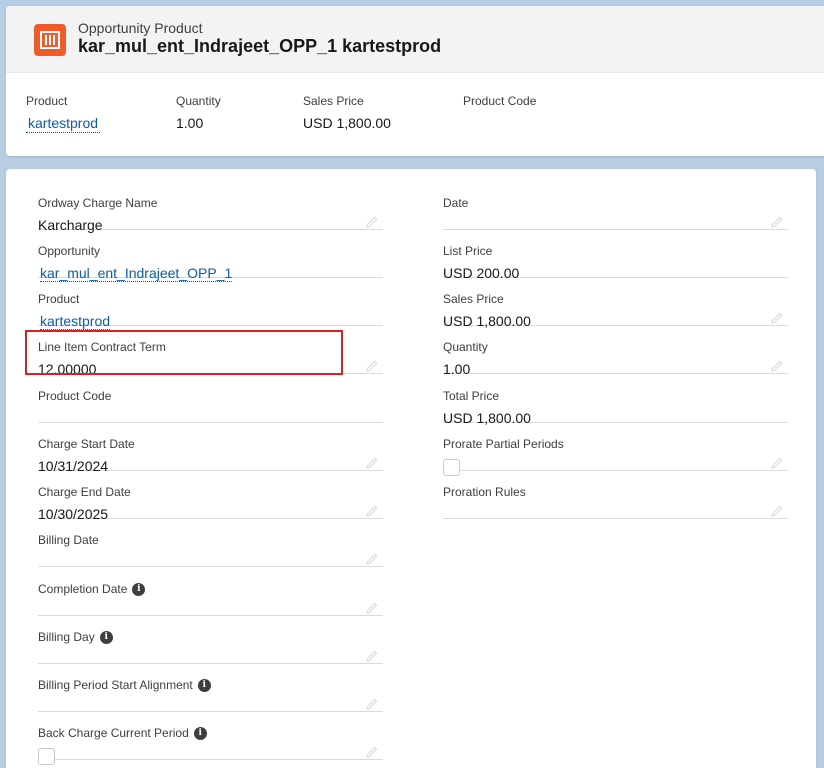 This screenshot has height=768, width=824. I want to click on field-label: Billing Date, so click(68, 540).